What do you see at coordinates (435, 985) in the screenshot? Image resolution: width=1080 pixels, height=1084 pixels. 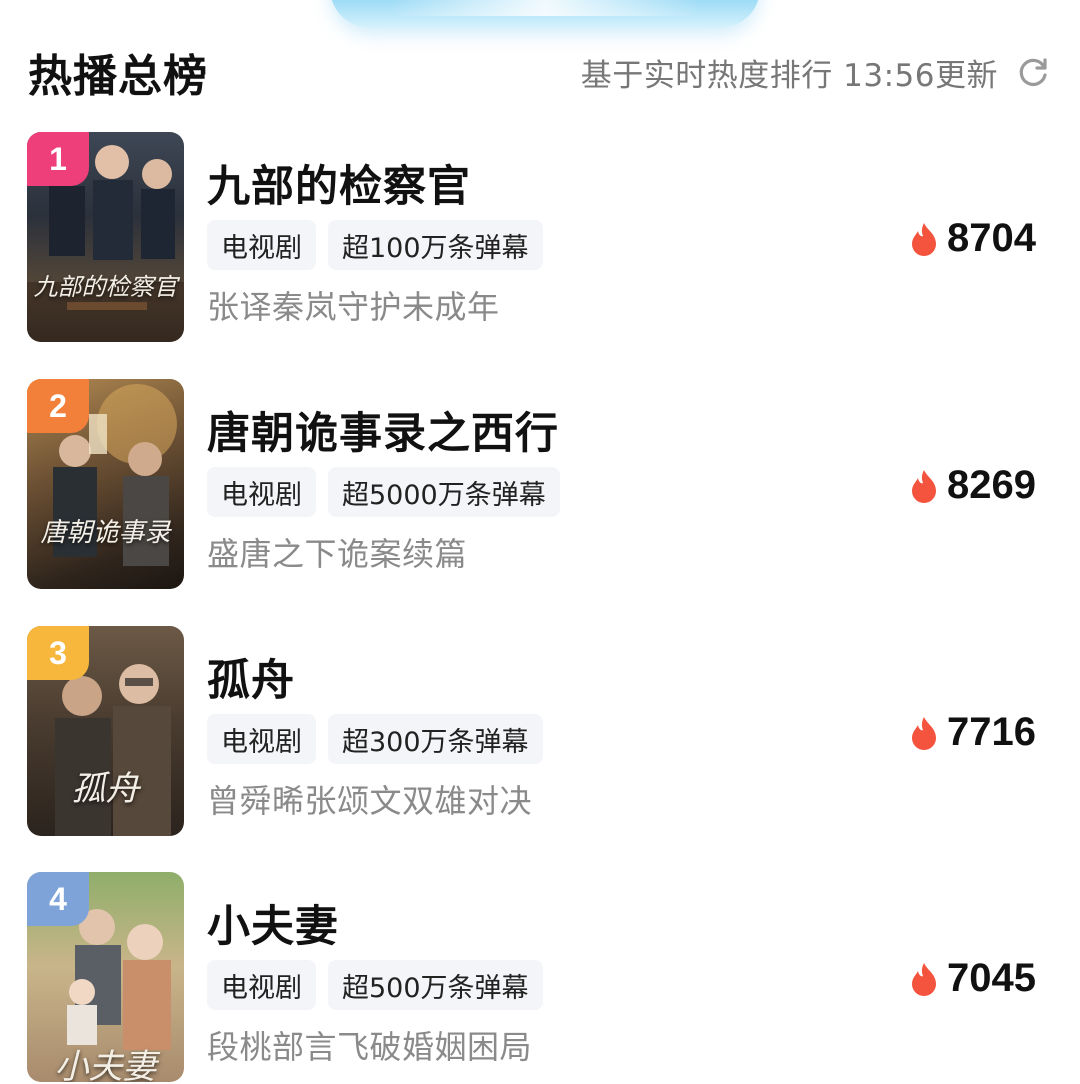 I see `tag-danmaku: 超500万条弹幕` at bounding box center [435, 985].